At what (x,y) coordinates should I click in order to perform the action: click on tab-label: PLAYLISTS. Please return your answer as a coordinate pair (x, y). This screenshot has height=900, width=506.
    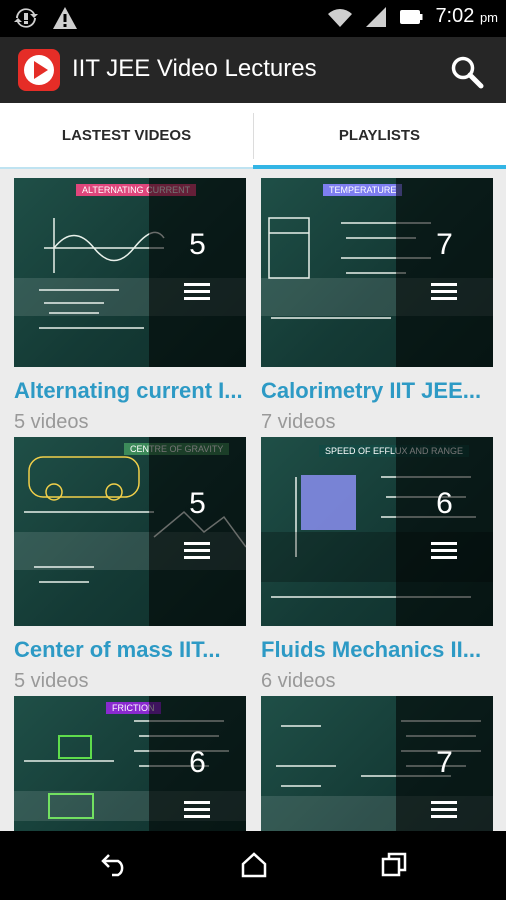
    Looking at the image, I should click on (379, 135).